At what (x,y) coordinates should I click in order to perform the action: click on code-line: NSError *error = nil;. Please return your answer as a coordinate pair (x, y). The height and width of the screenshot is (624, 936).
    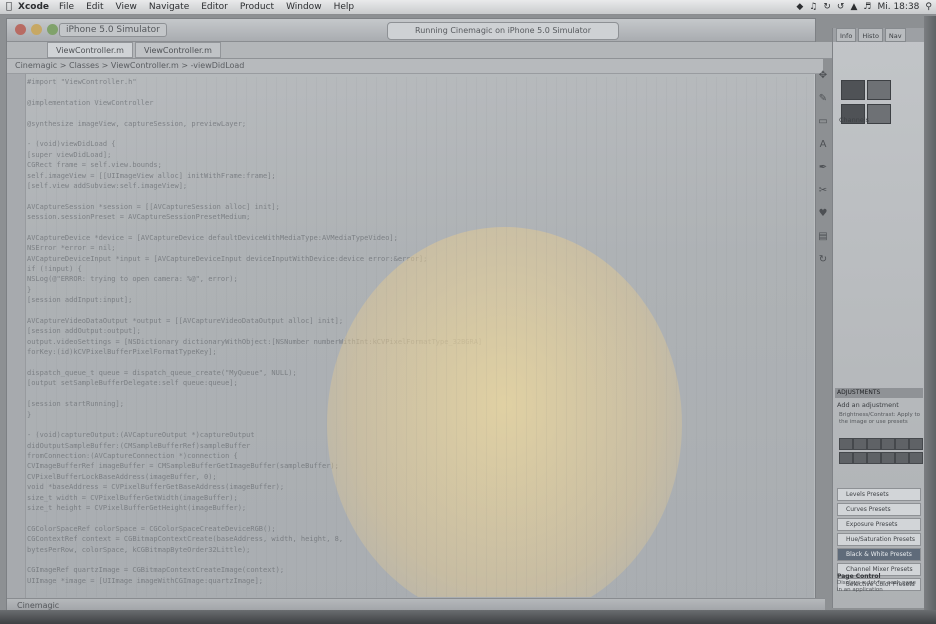
    Looking at the image, I should click on (71, 248).